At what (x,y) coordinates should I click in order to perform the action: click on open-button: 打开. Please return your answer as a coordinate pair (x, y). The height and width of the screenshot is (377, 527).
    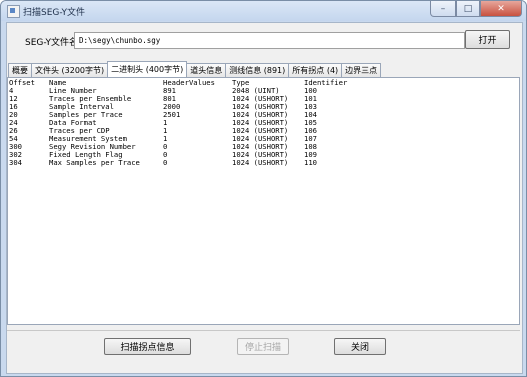
    Looking at the image, I should click on (487, 39).